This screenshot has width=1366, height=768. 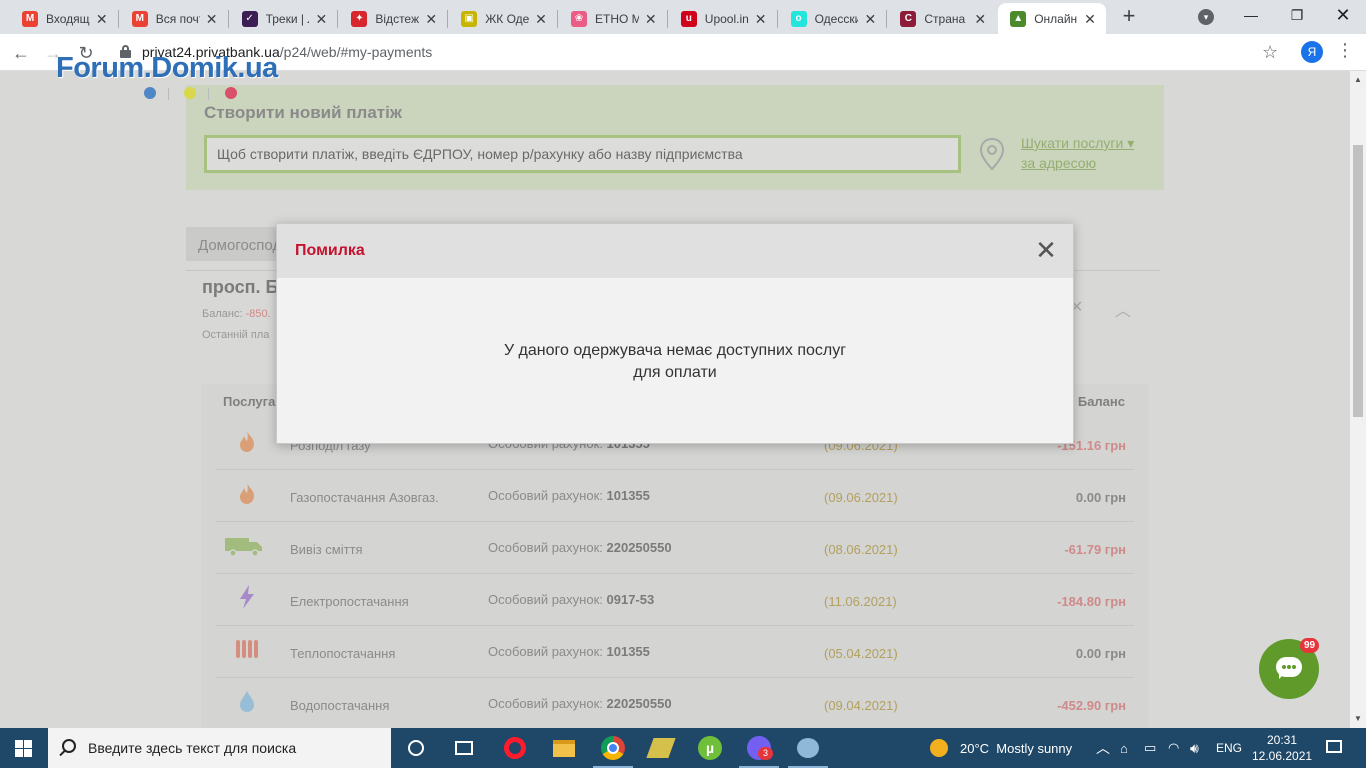 What do you see at coordinates (939, 748) in the screenshot?
I see `weather-sun-icon` at bounding box center [939, 748].